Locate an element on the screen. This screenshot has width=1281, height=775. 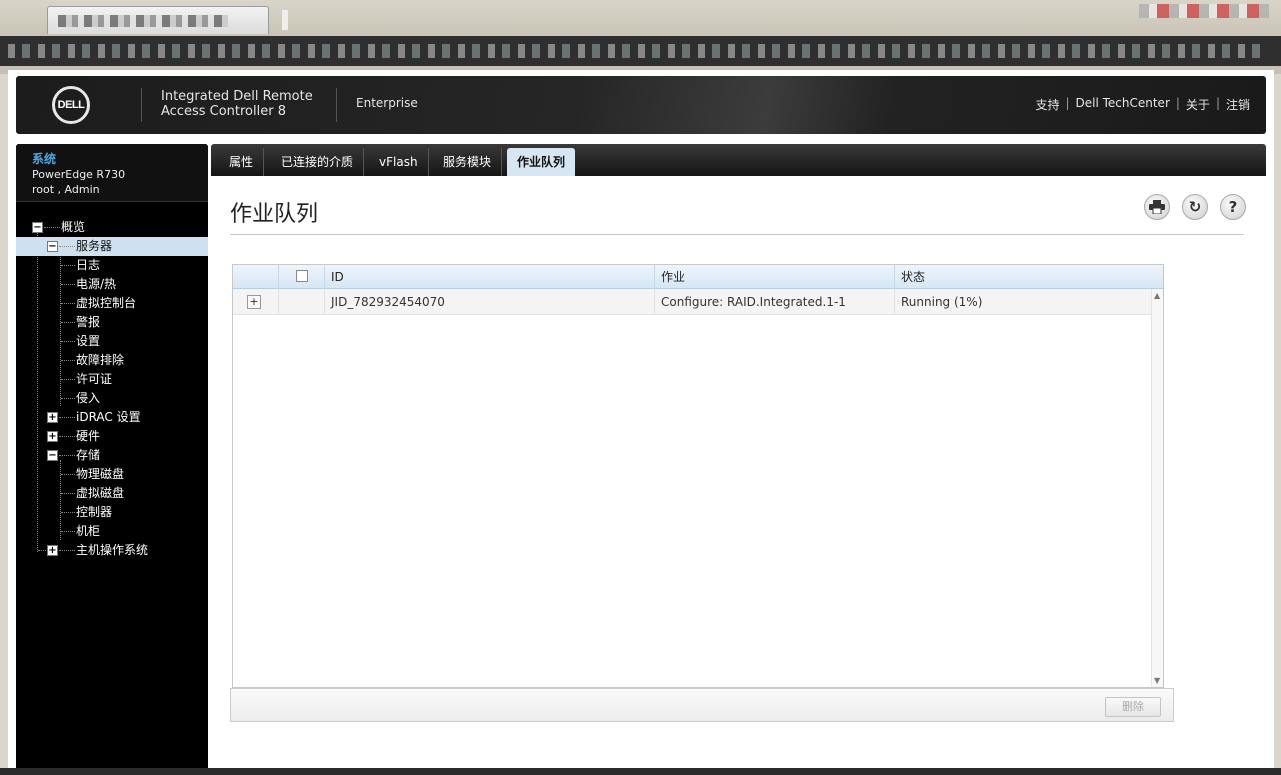
tree-label: iDRAC 设置 is located at coordinates (108, 417).